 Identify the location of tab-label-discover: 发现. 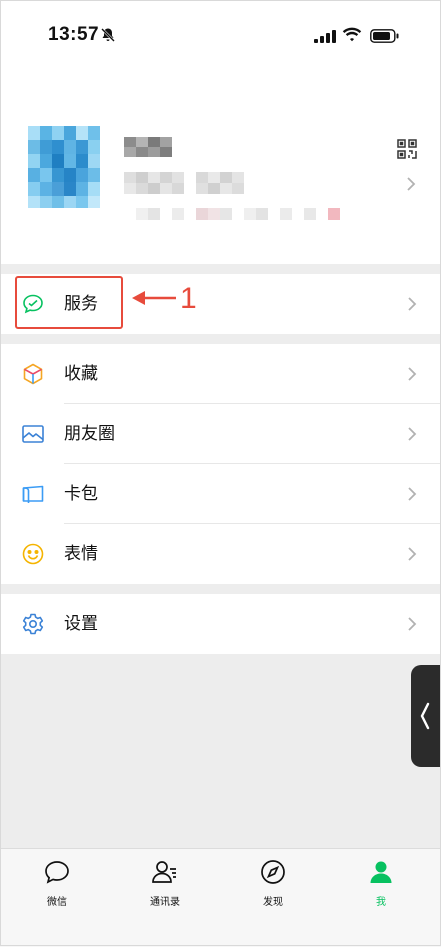
(273, 902).